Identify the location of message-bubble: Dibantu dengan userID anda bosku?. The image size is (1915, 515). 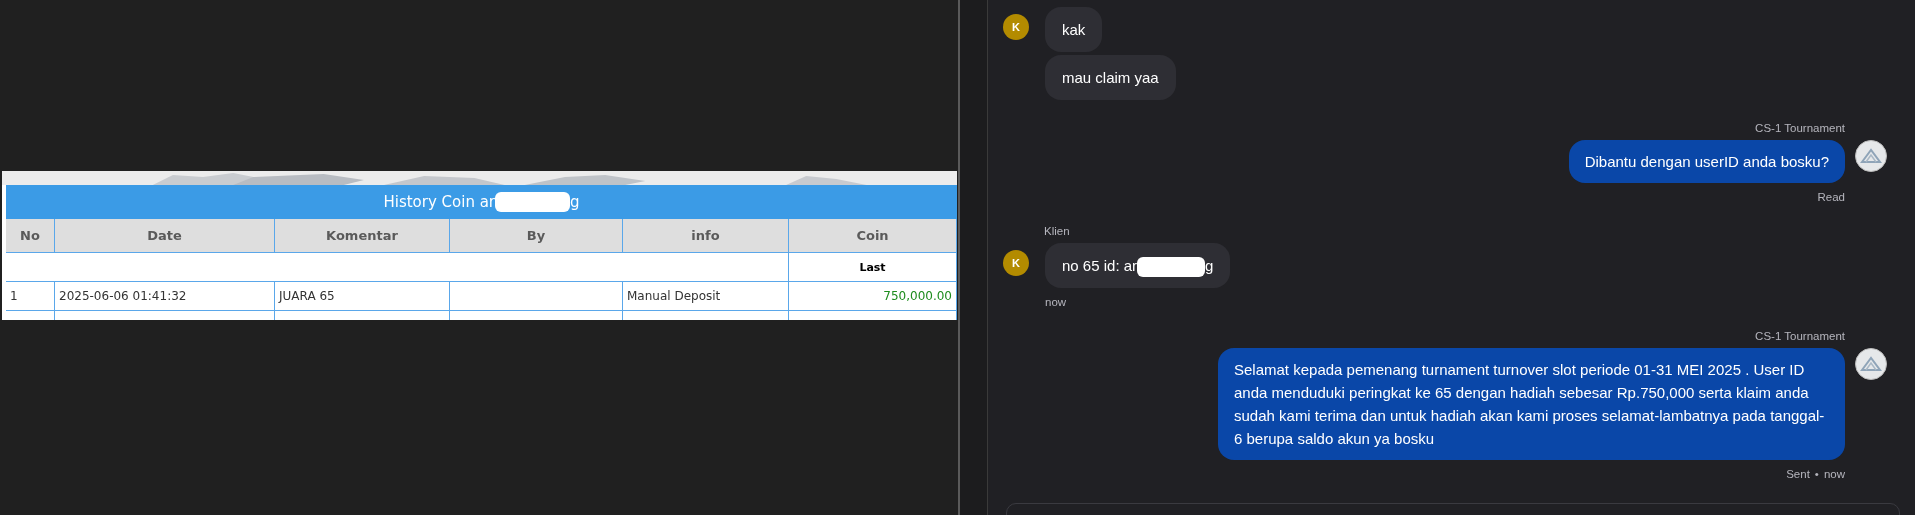
(1706, 161).